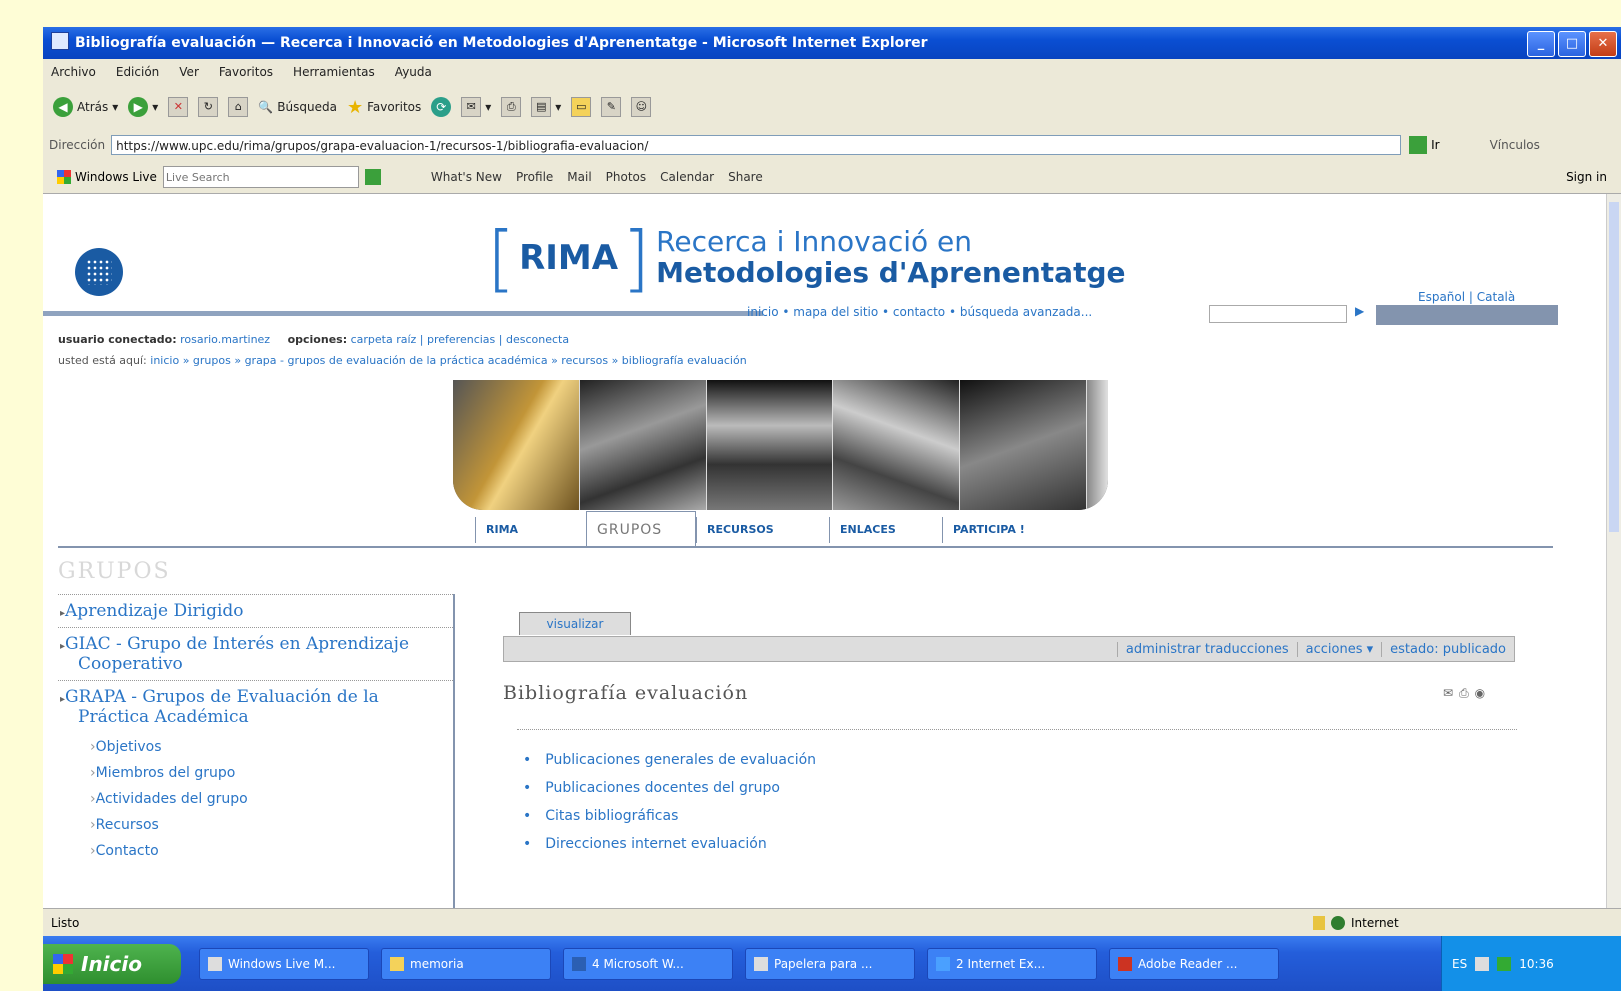 The image size is (1621, 991). I want to click on doc-link-publicaciones-docentes: Publicaciones docentes del grupo, so click(1020, 788).